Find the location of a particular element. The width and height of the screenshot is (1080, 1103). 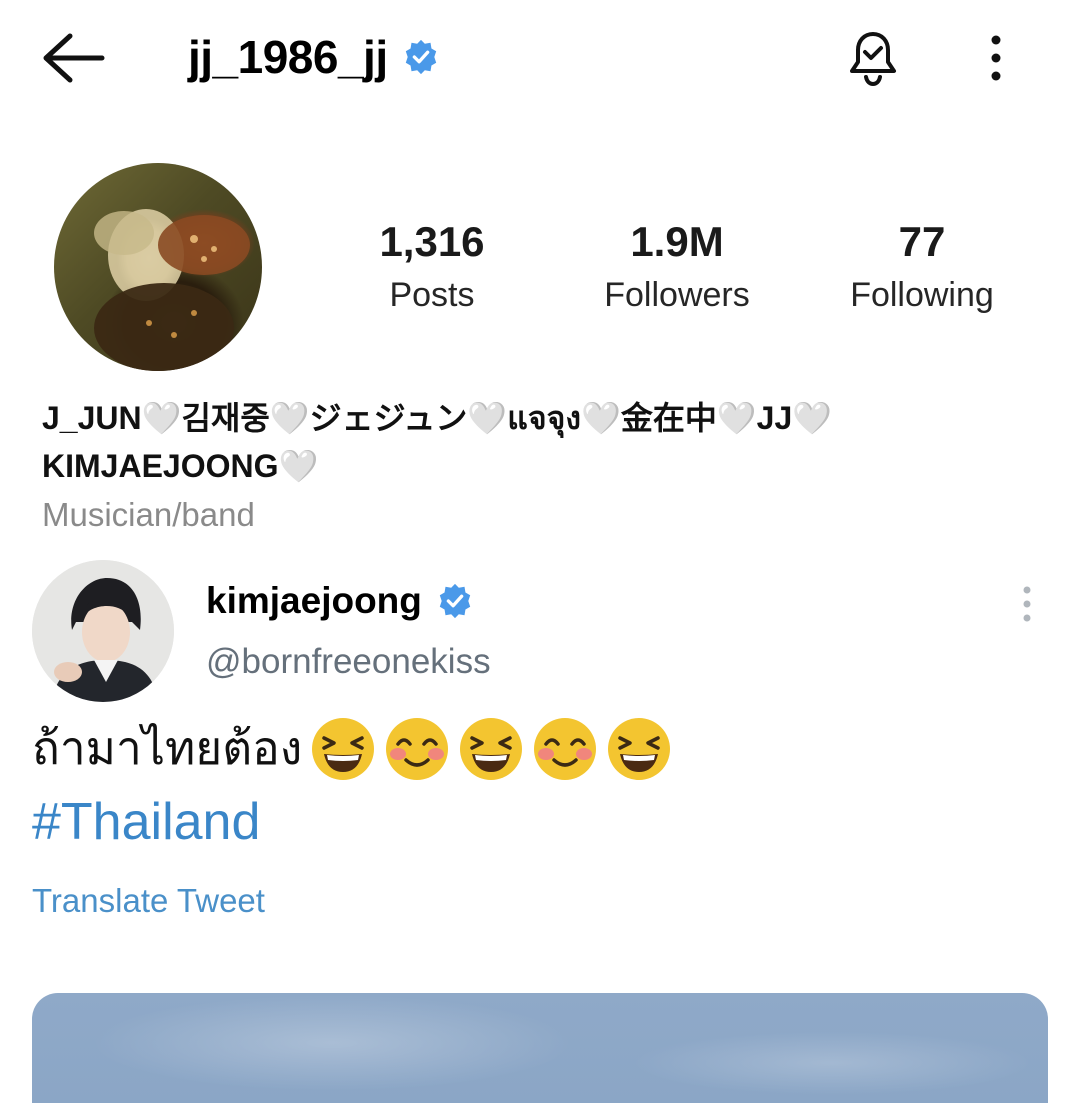

bio-line-1: J_JUN🤍김재중🤍ジェジュン🤍แจจุง🤍金在中🤍JJ🤍 is located at coordinates (437, 418).